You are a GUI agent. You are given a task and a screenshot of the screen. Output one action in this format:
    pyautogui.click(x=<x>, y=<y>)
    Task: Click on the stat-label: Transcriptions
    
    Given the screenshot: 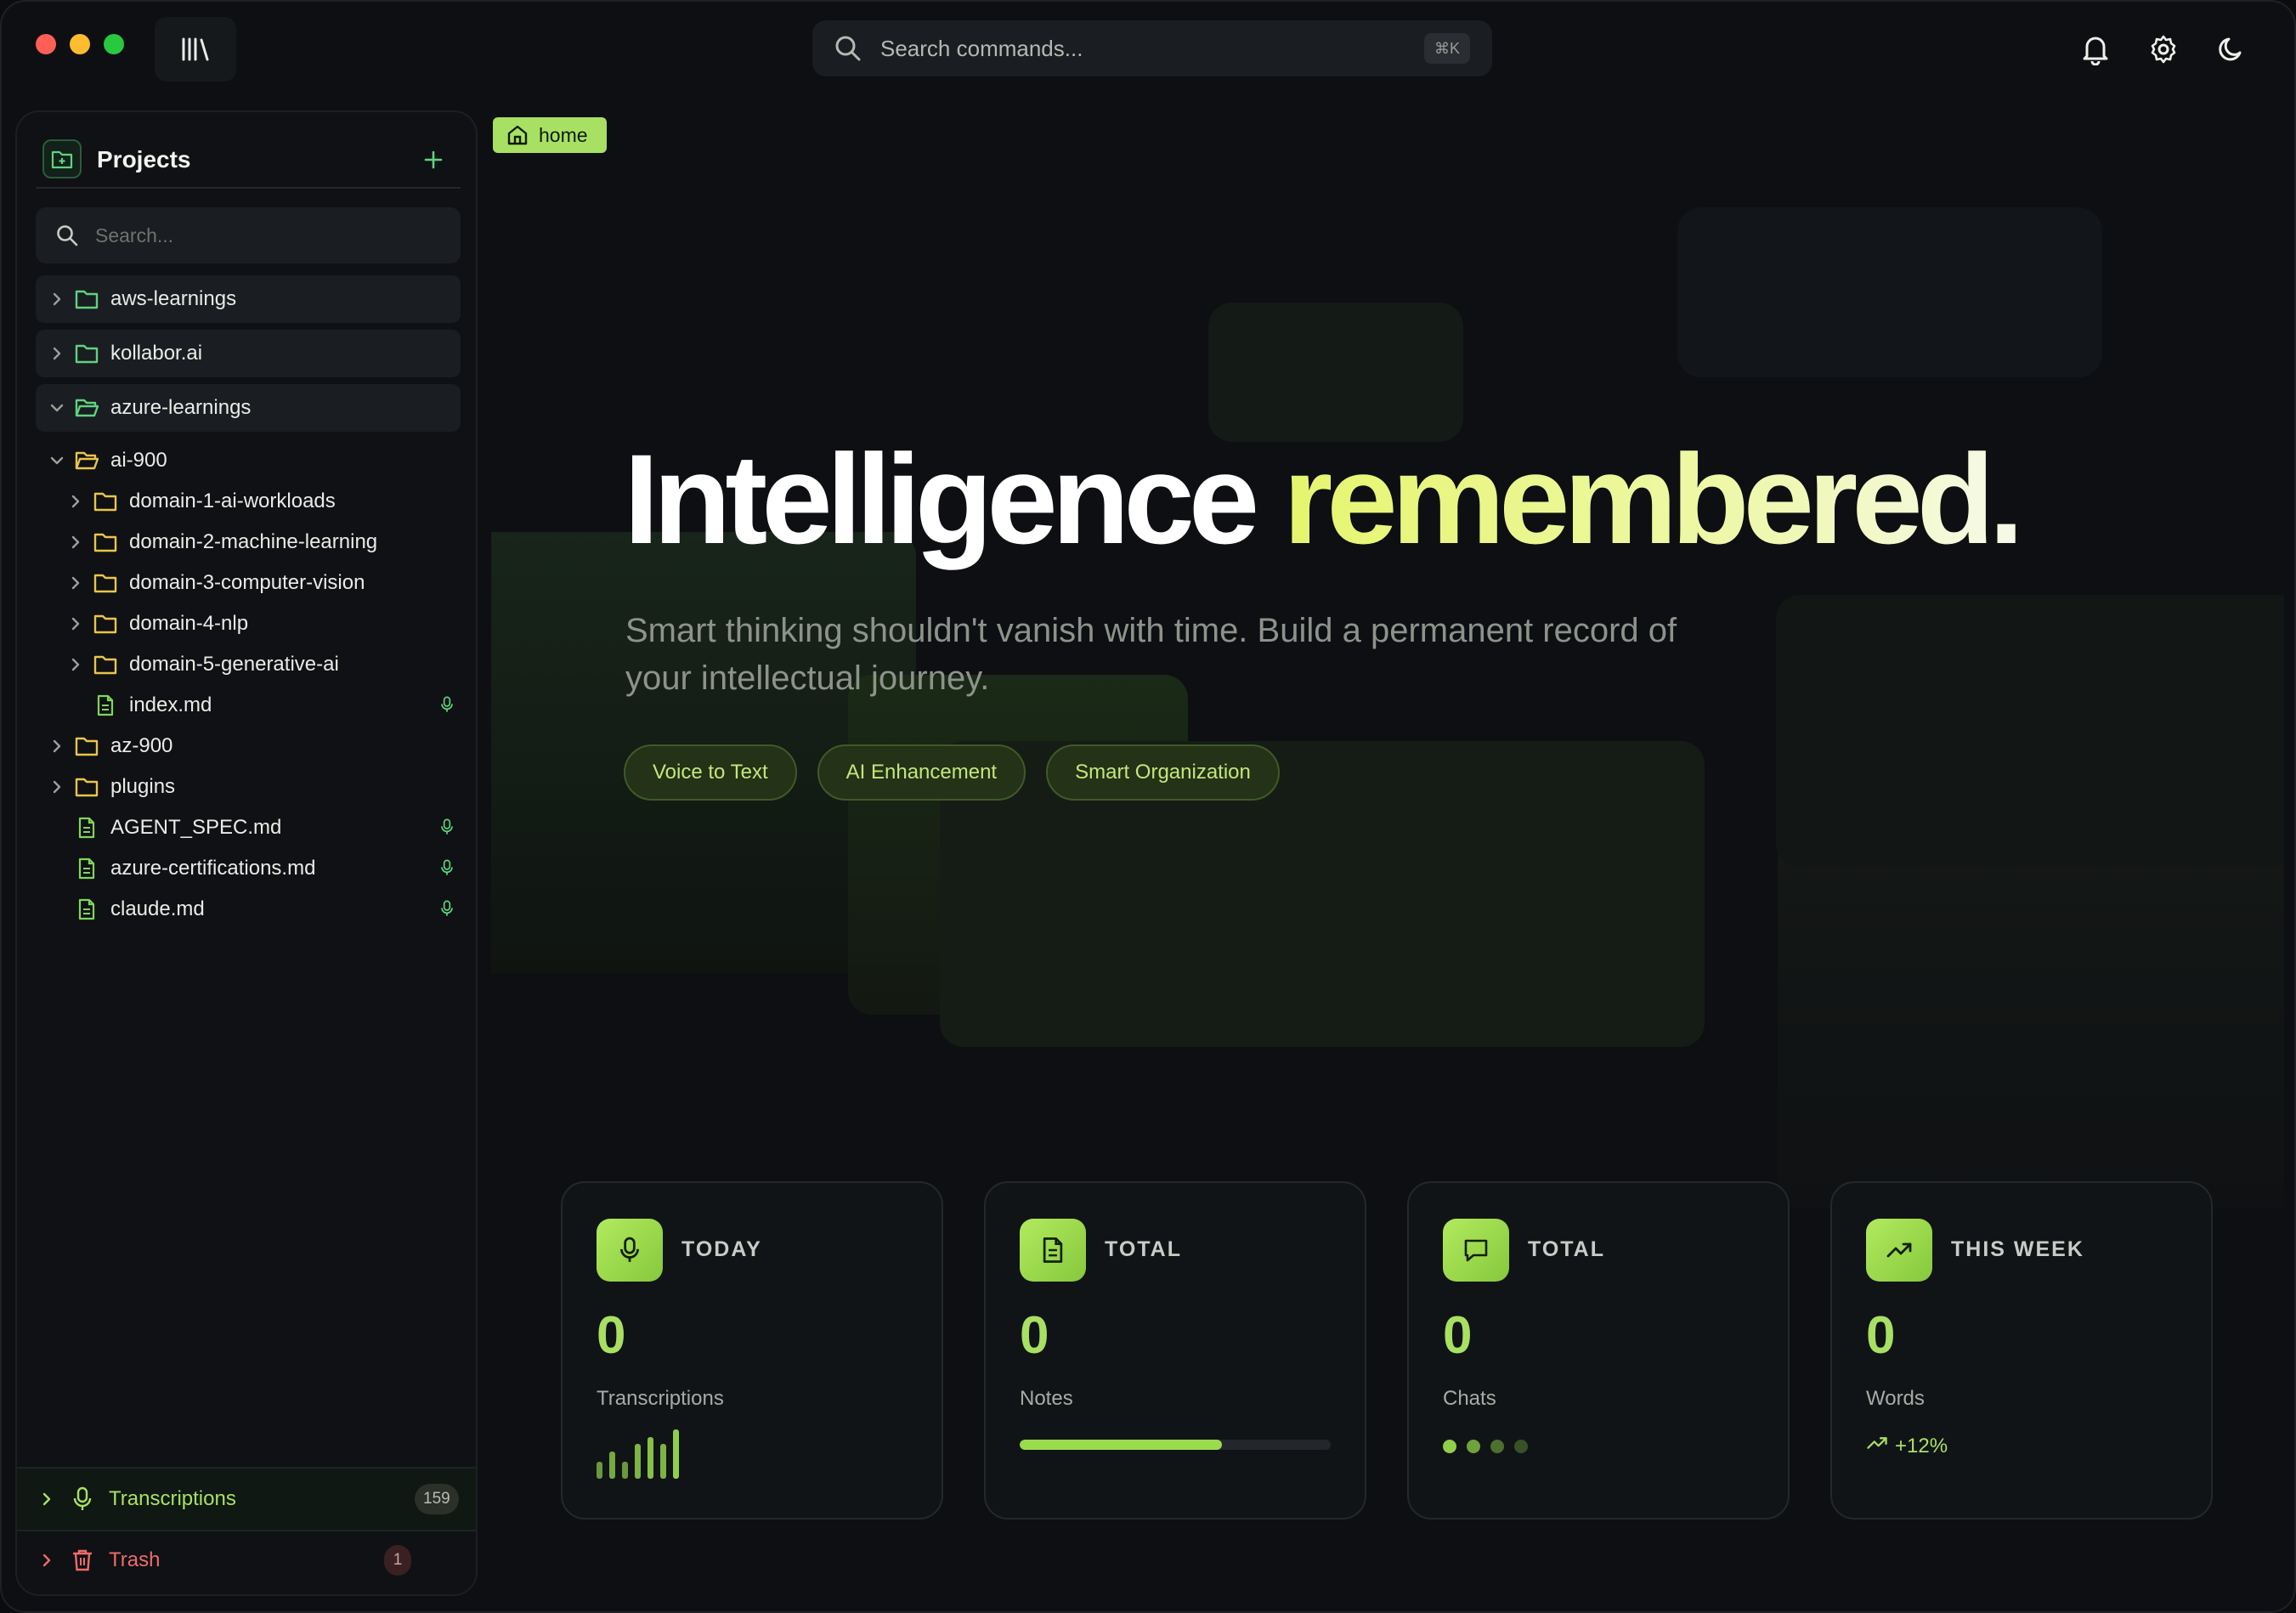 What is the action you would take?
    pyautogui.click(x=660, y=1398)
    